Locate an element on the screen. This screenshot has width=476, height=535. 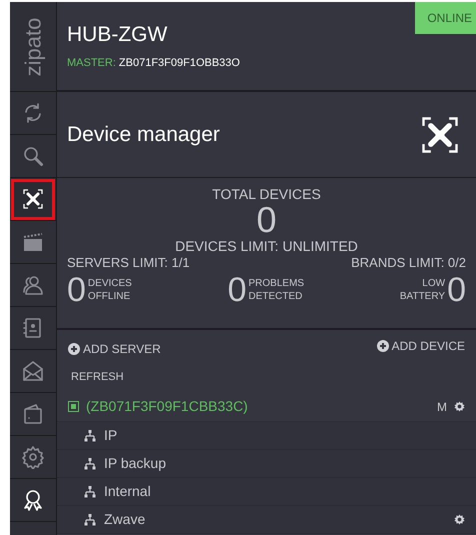
wallet-icon is located at coordinates (33, 414).